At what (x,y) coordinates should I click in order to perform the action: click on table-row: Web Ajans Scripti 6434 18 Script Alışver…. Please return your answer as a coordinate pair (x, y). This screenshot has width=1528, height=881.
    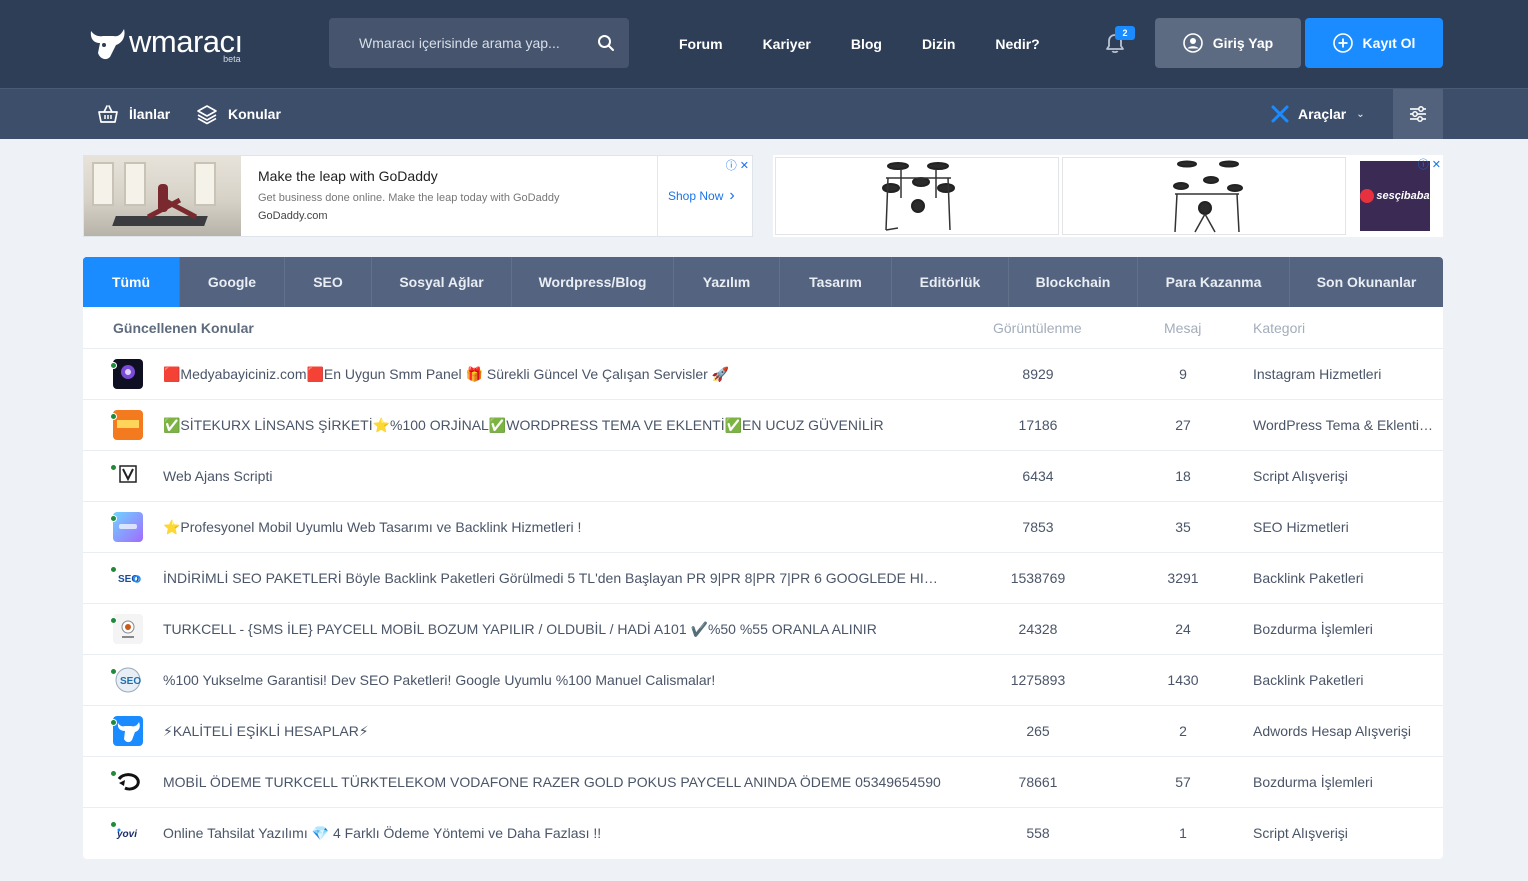
    Looking at the image, I should click on (763, 476).